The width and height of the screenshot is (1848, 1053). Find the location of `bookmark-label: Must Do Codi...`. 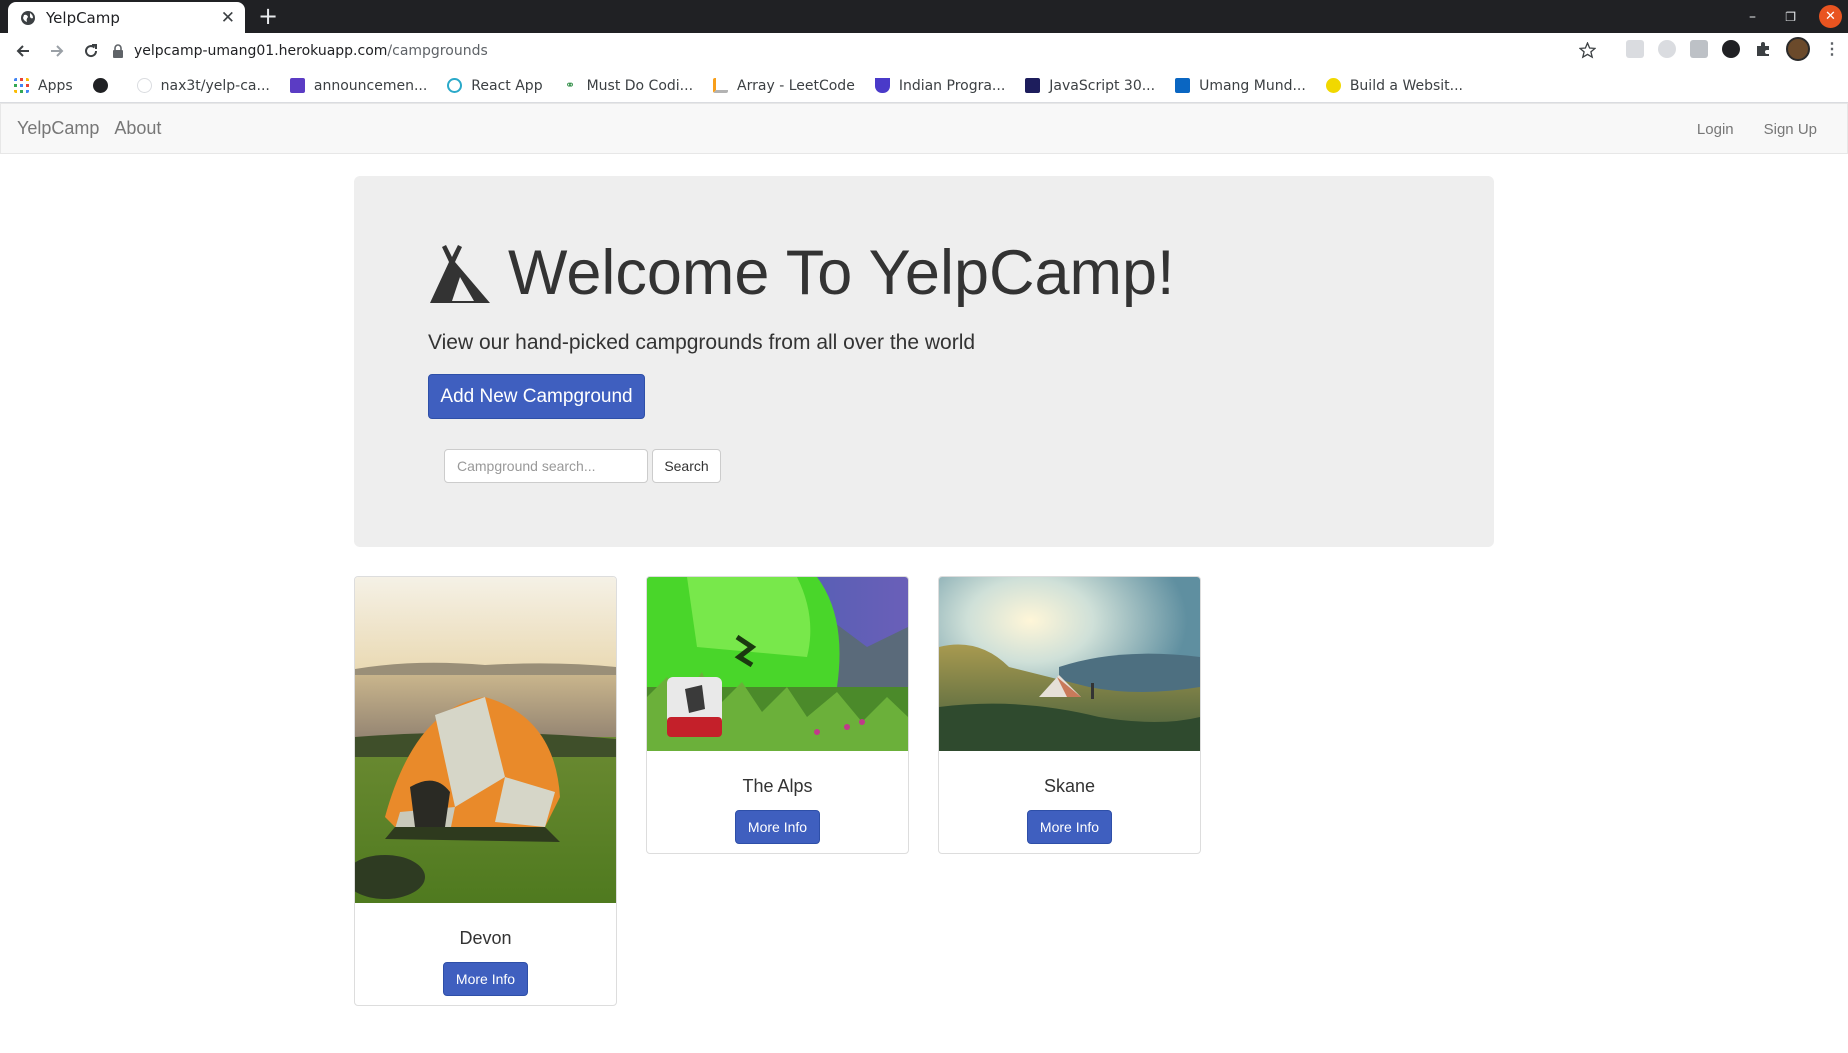

bookmark-label: Must Do Codi... is located at coordinates (640, 85).